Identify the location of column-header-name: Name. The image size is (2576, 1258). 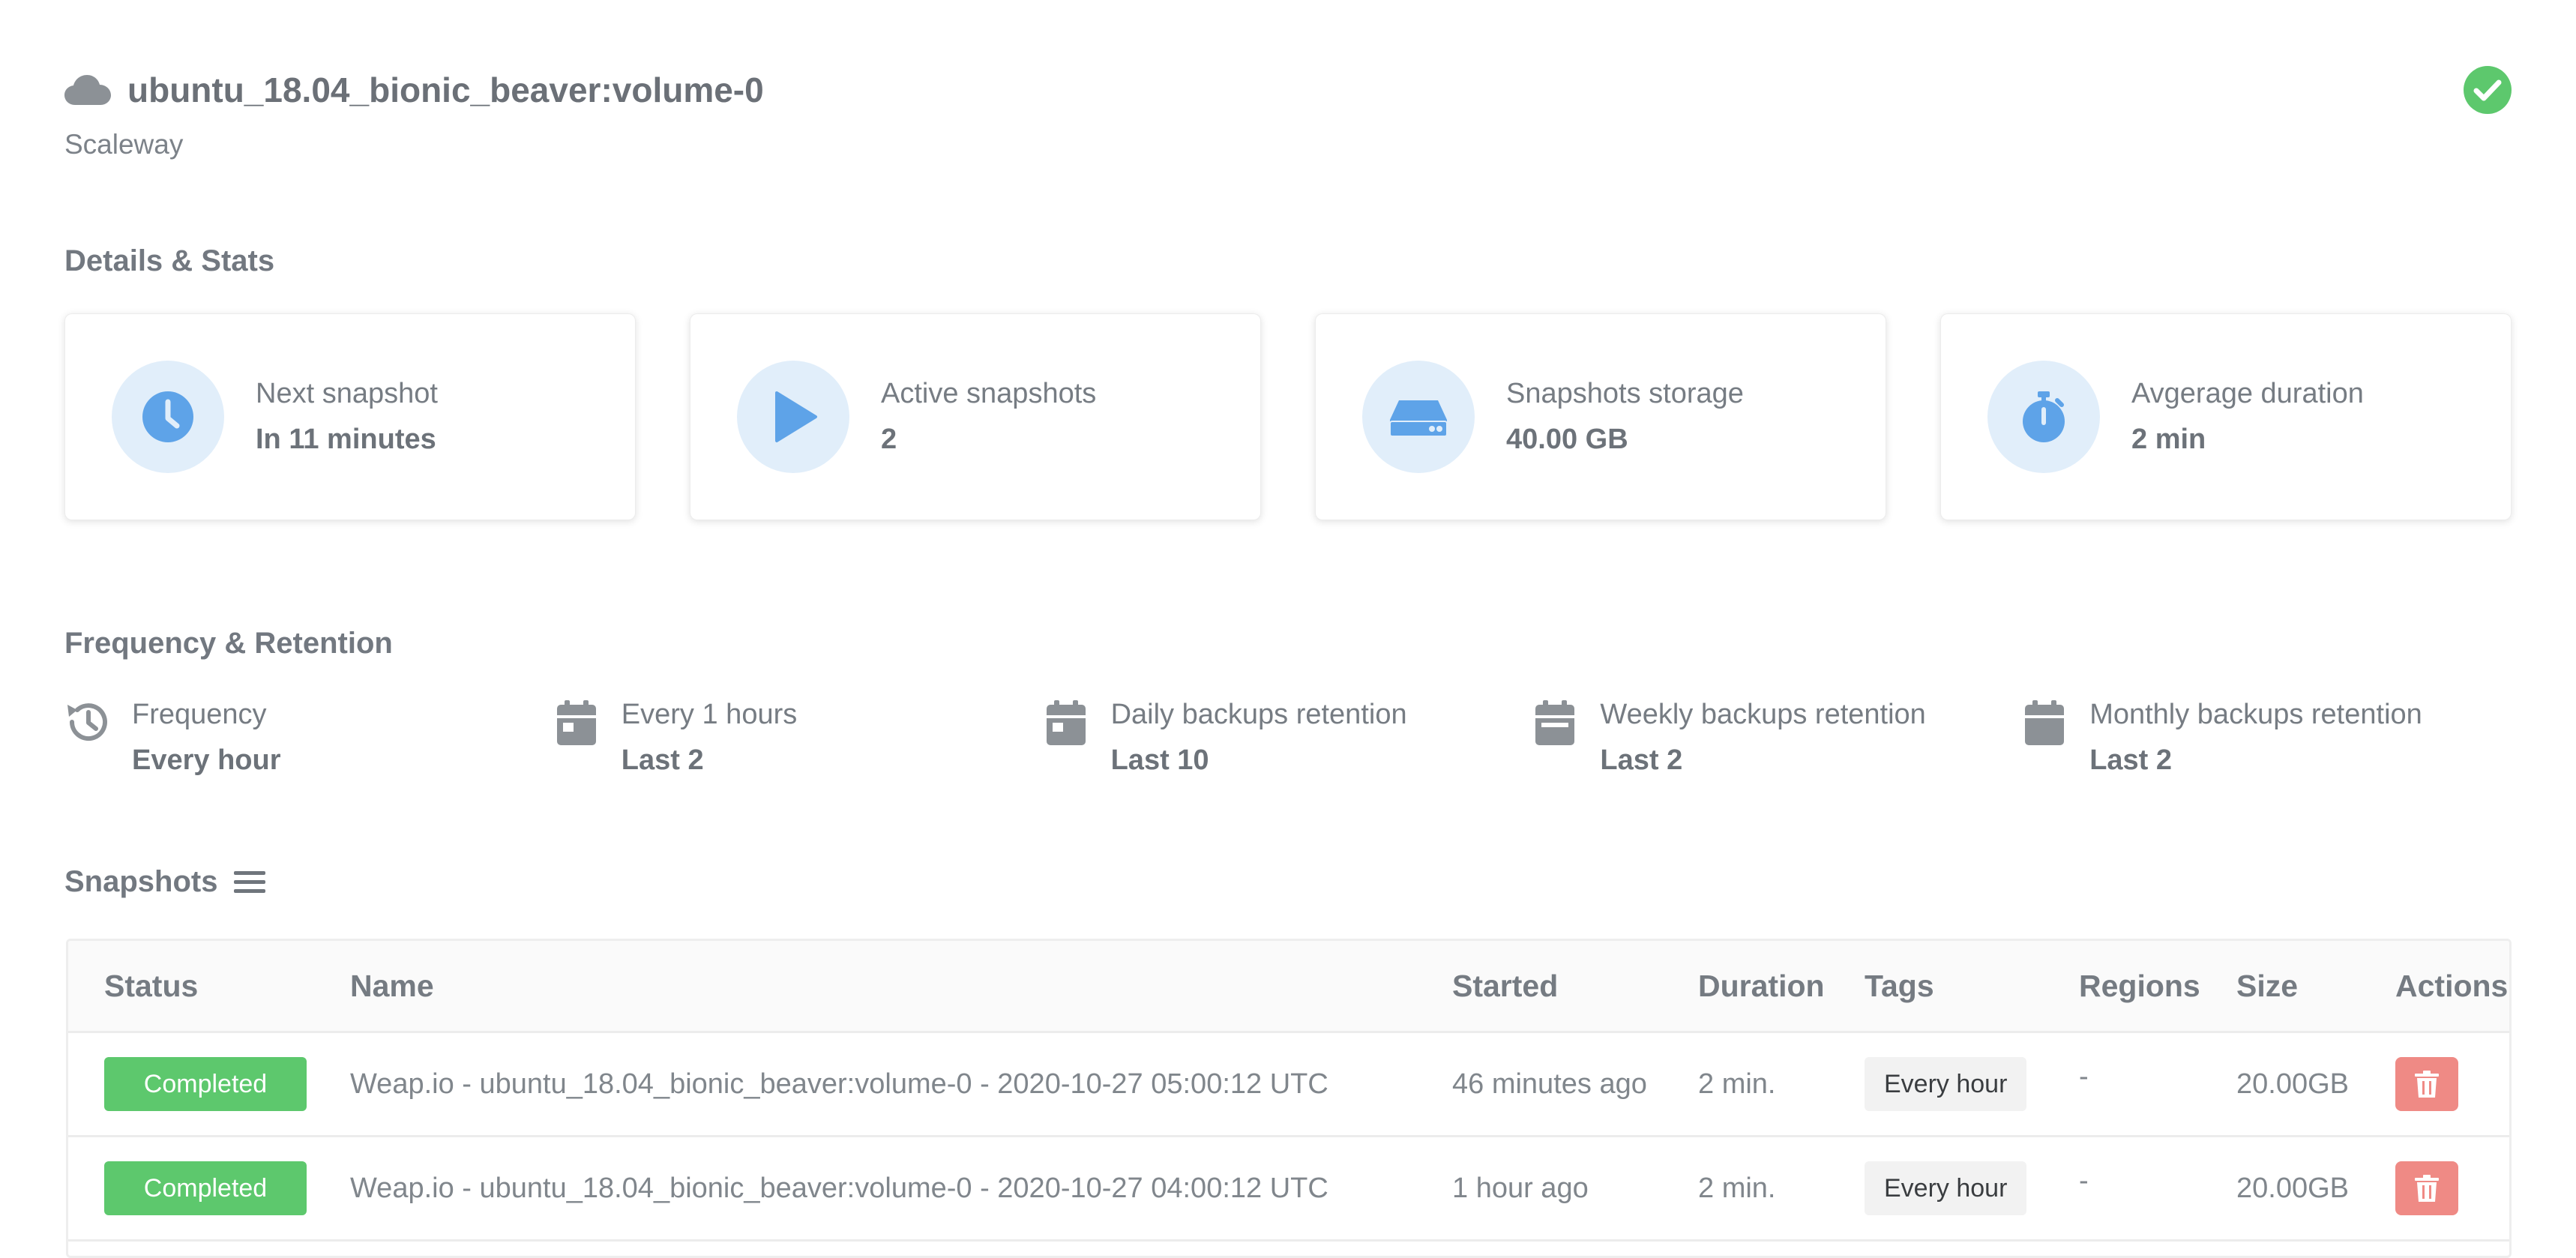
(901, 987).